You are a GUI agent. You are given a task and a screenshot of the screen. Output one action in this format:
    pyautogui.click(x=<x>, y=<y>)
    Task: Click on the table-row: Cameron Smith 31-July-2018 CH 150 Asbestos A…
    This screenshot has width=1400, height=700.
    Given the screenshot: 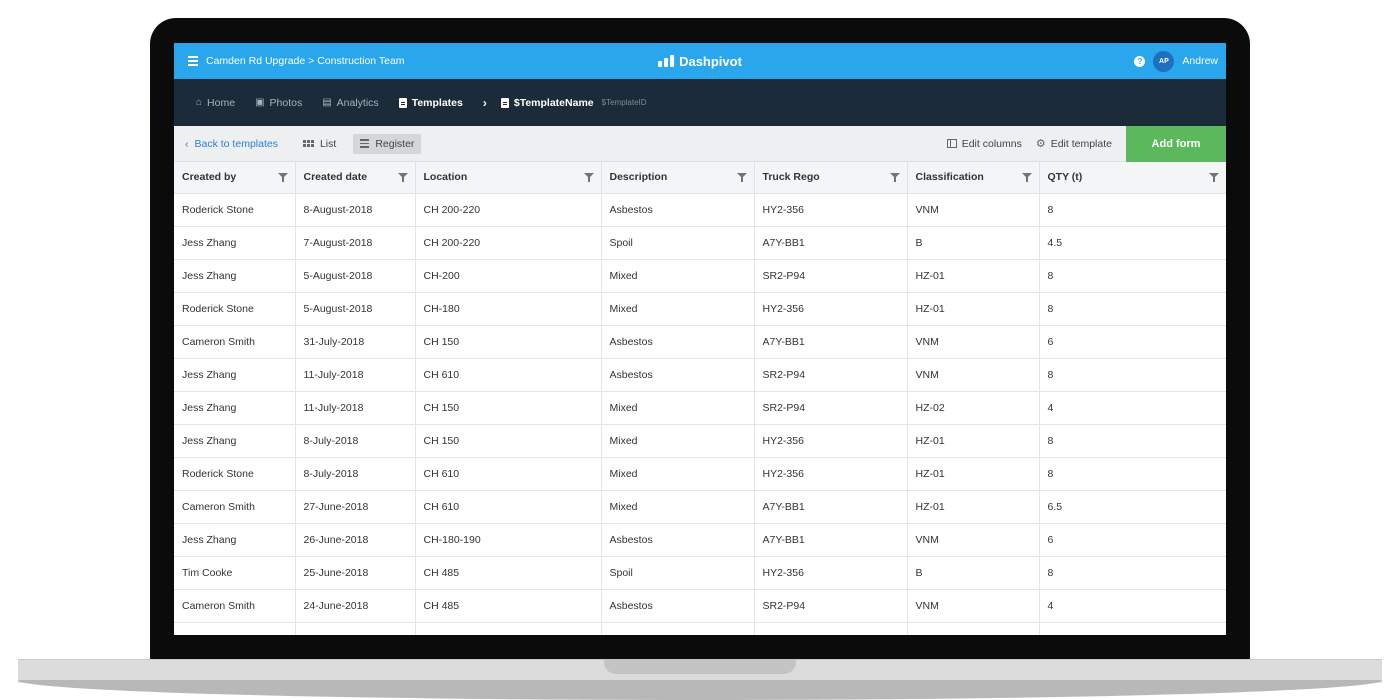 What is the action you would take?
    pyautogui.click(x=700, y=342)
    